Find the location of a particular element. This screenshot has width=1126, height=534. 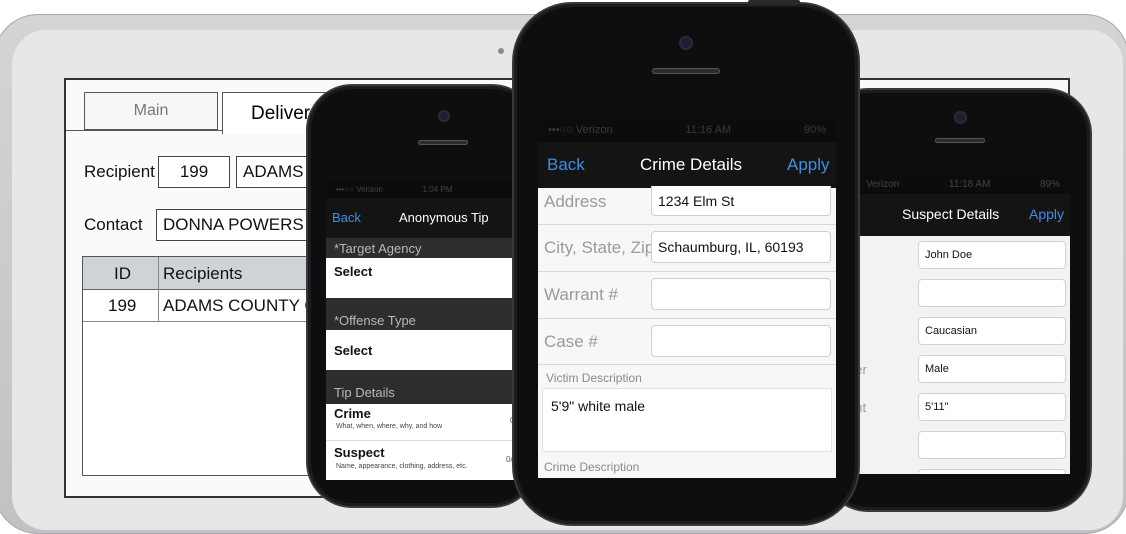

row-suspect-title: Suspect is located at coordinates (359, 452).